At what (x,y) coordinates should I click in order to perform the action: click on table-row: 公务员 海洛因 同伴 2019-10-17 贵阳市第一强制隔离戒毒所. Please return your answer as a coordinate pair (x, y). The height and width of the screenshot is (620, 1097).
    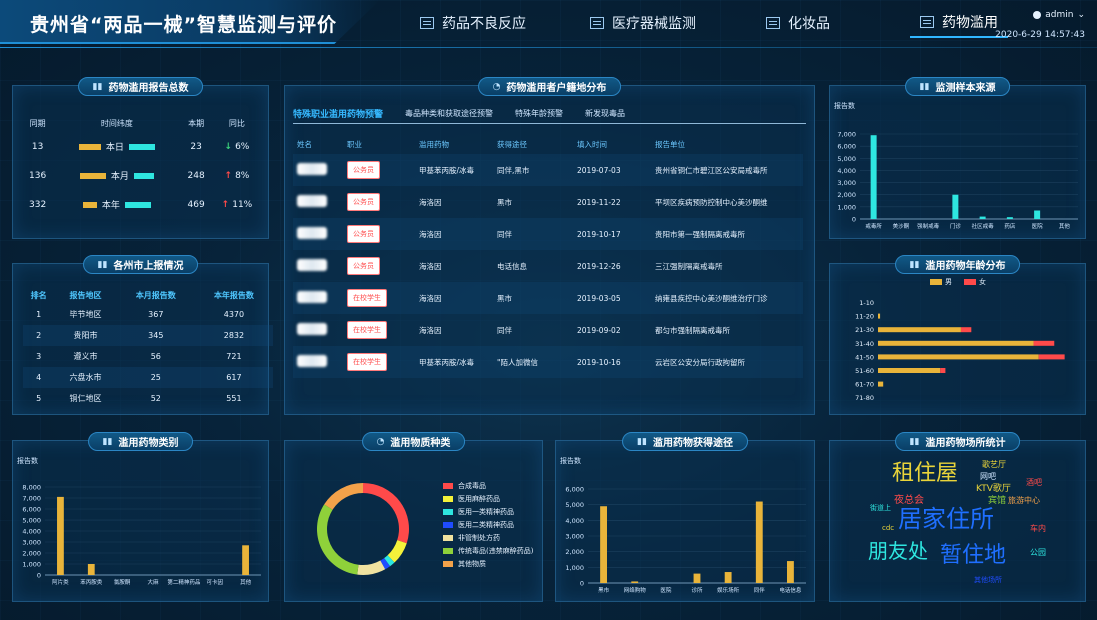
    Looking at the image, I should click on (548, 234).